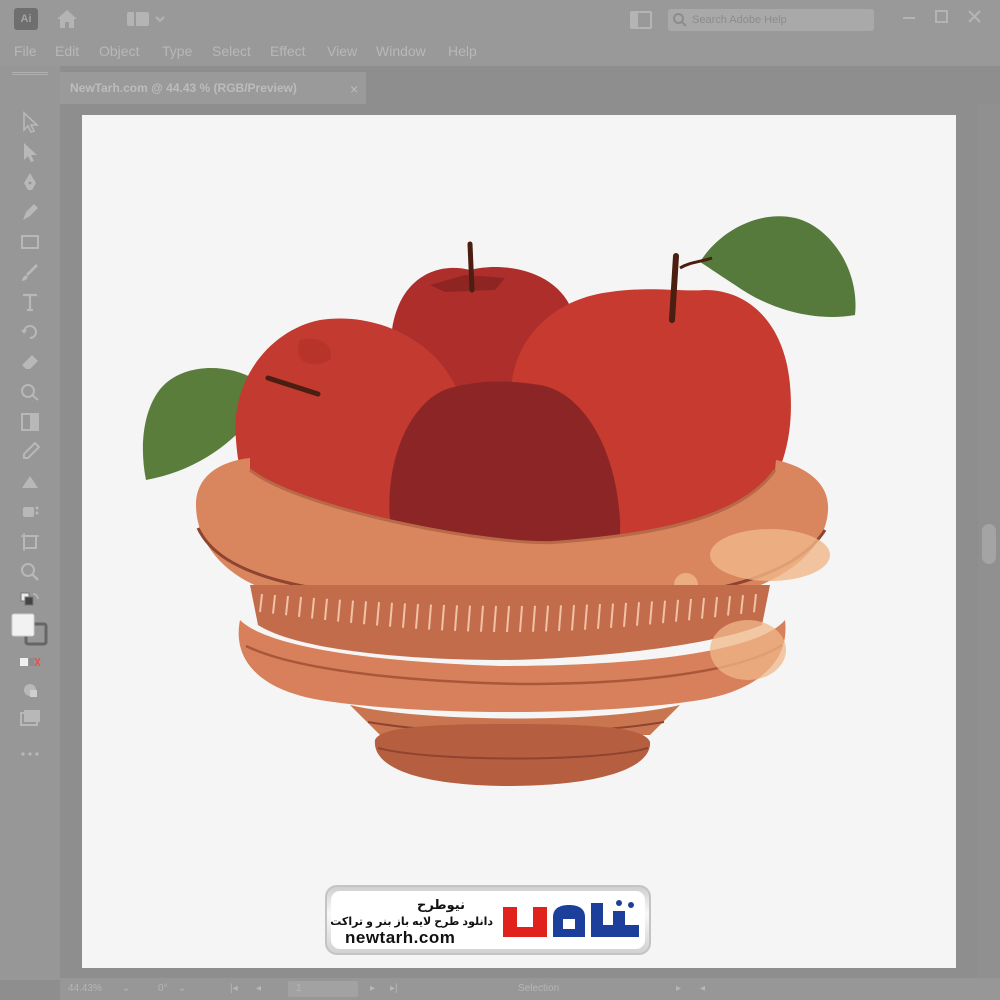 This screenshot has width=1000, height=1000. What do you see at coordinates (539, 988) in the screenshot?
I see `current-tool-name: Selection` at bounding box center [539, 988].